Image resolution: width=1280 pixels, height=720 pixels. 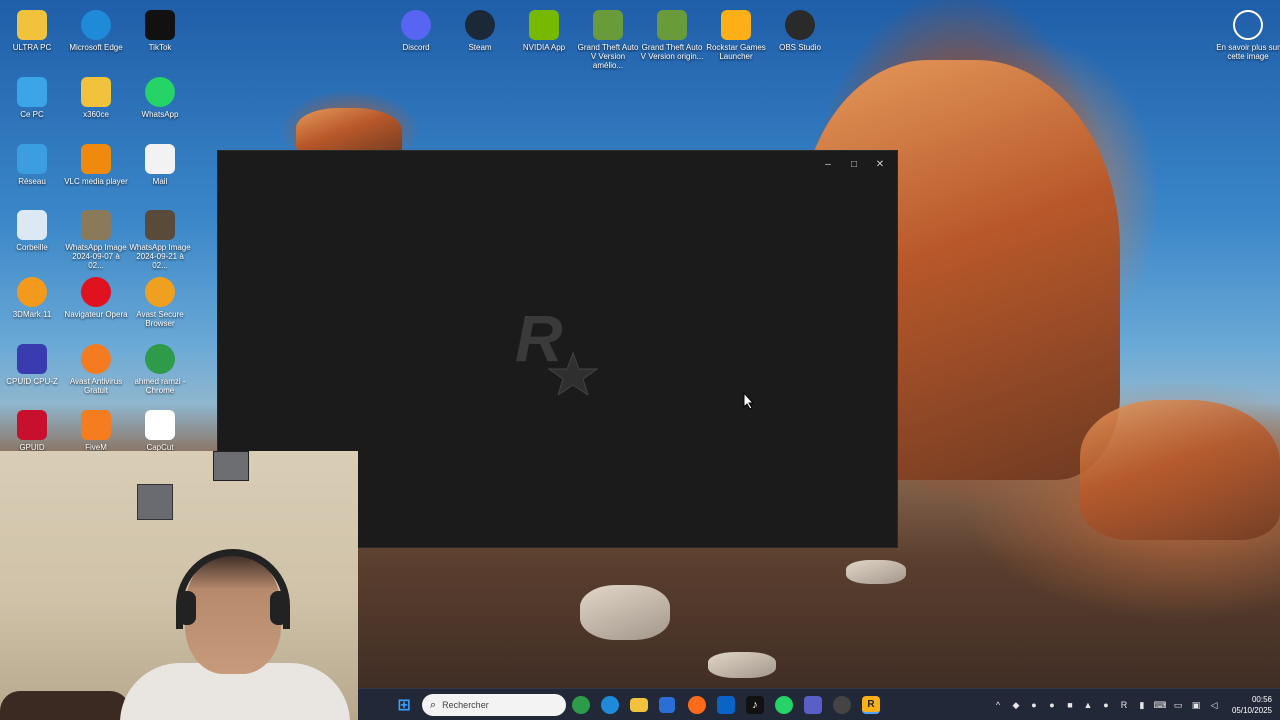 What do you see at coordinates (32, 181) in the screenshot?
I see `desktop-icon-label: Réseau` at bounding box center [32, 181].